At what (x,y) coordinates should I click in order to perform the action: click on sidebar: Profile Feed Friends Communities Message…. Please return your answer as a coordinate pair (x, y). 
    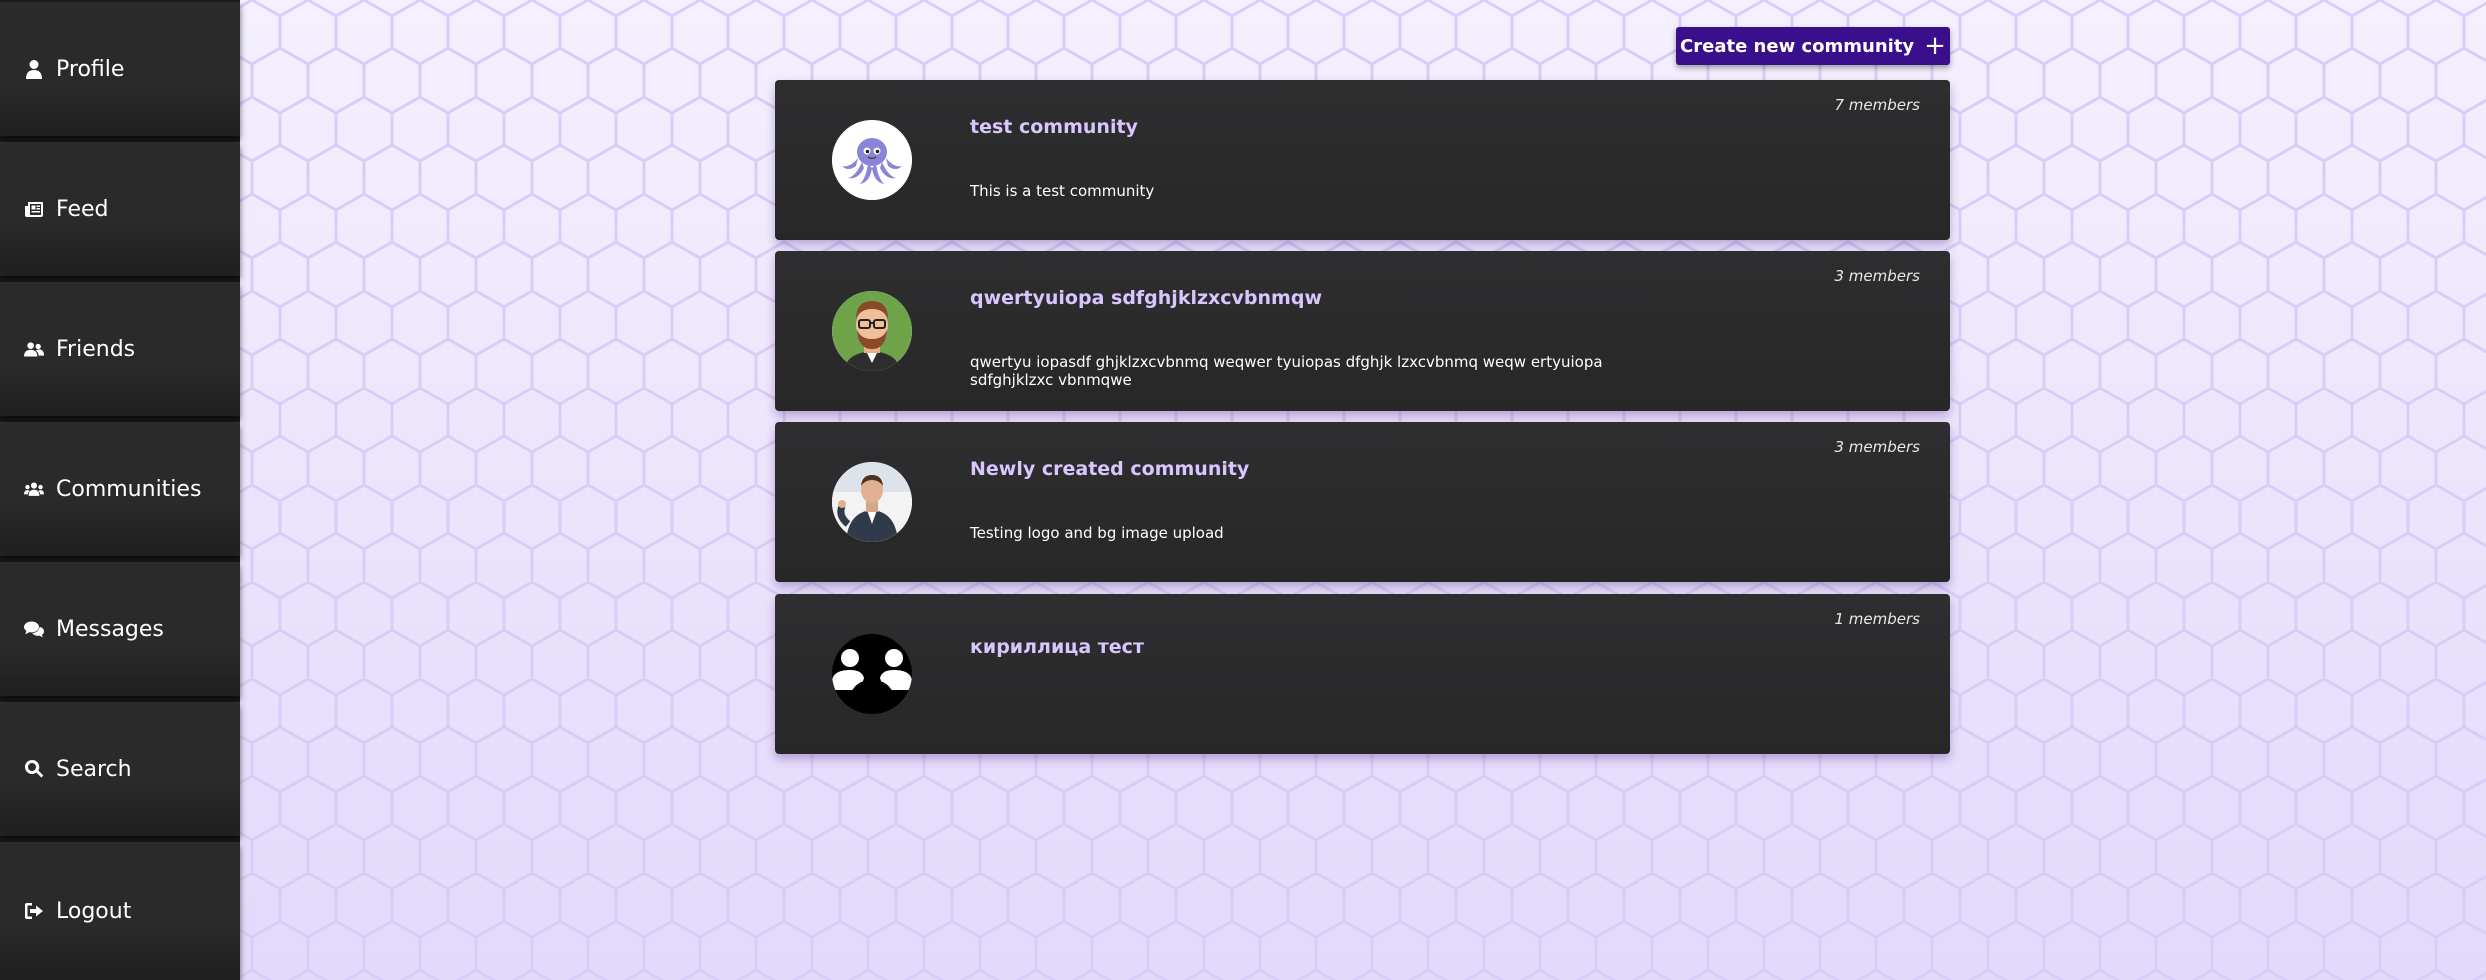
    Looking at the image, I should click on (120, 490).